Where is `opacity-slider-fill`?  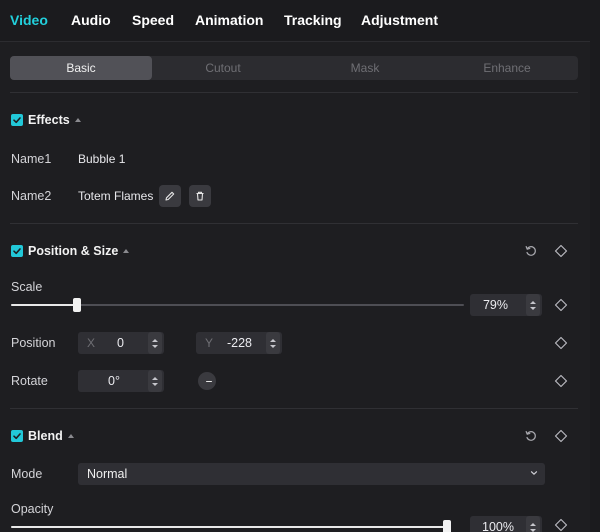
opacity-slider-fill is located at coordinates (231, 527).